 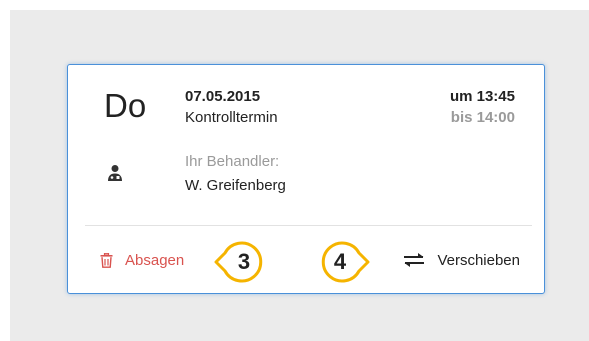 I want to click on callout-badge-4: 4, so click(x=340, y=262).